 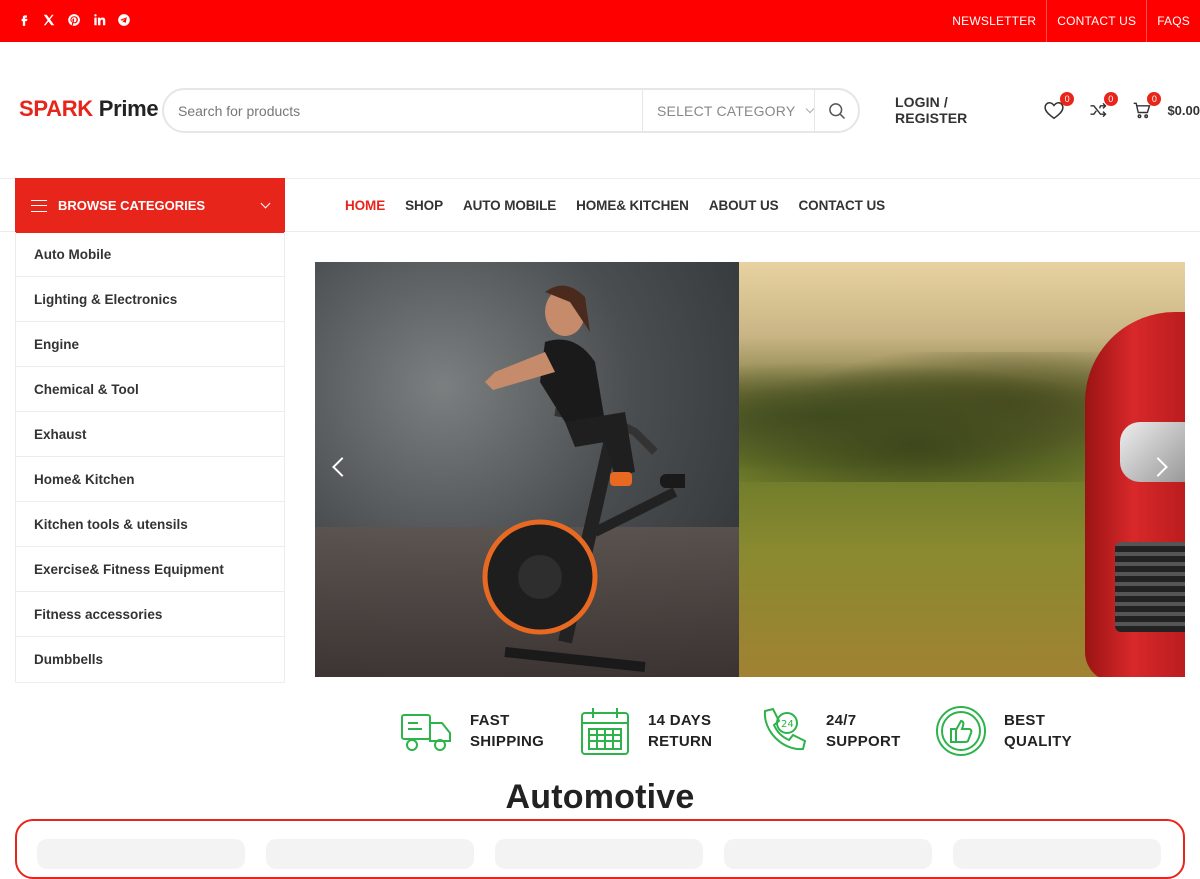 I want to click on feature-line2: SUPPORT, so click(x=863, y=741).